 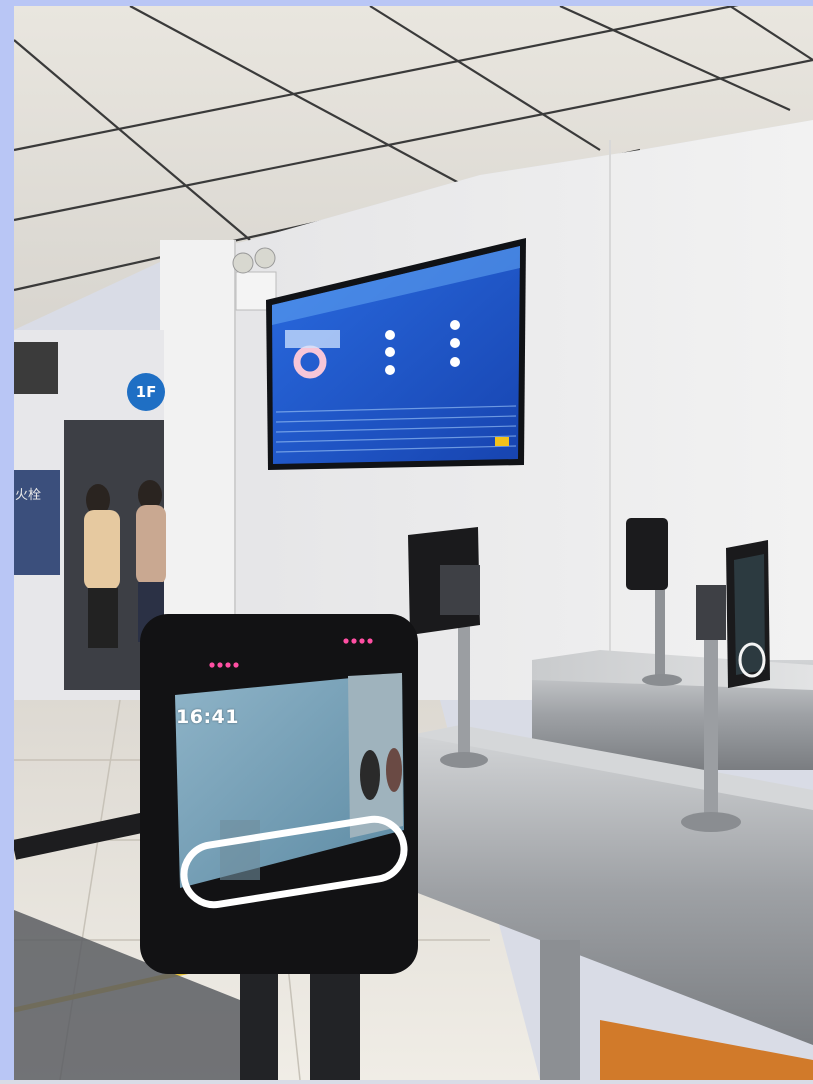 I want to click on floor-sign: 1F, so click(x=146, y=392).